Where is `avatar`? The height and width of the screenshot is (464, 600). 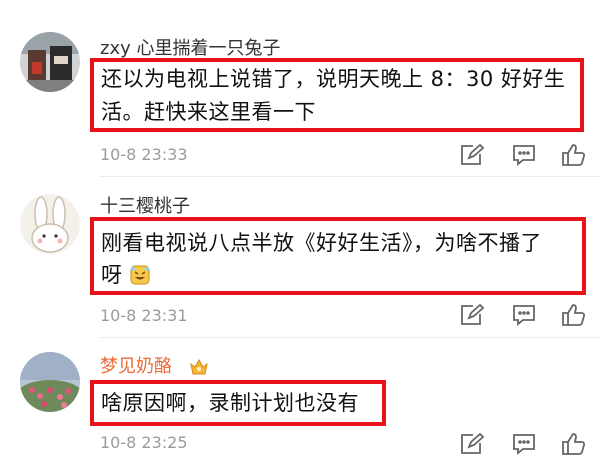
avatar is located at coordinates (50, 382).